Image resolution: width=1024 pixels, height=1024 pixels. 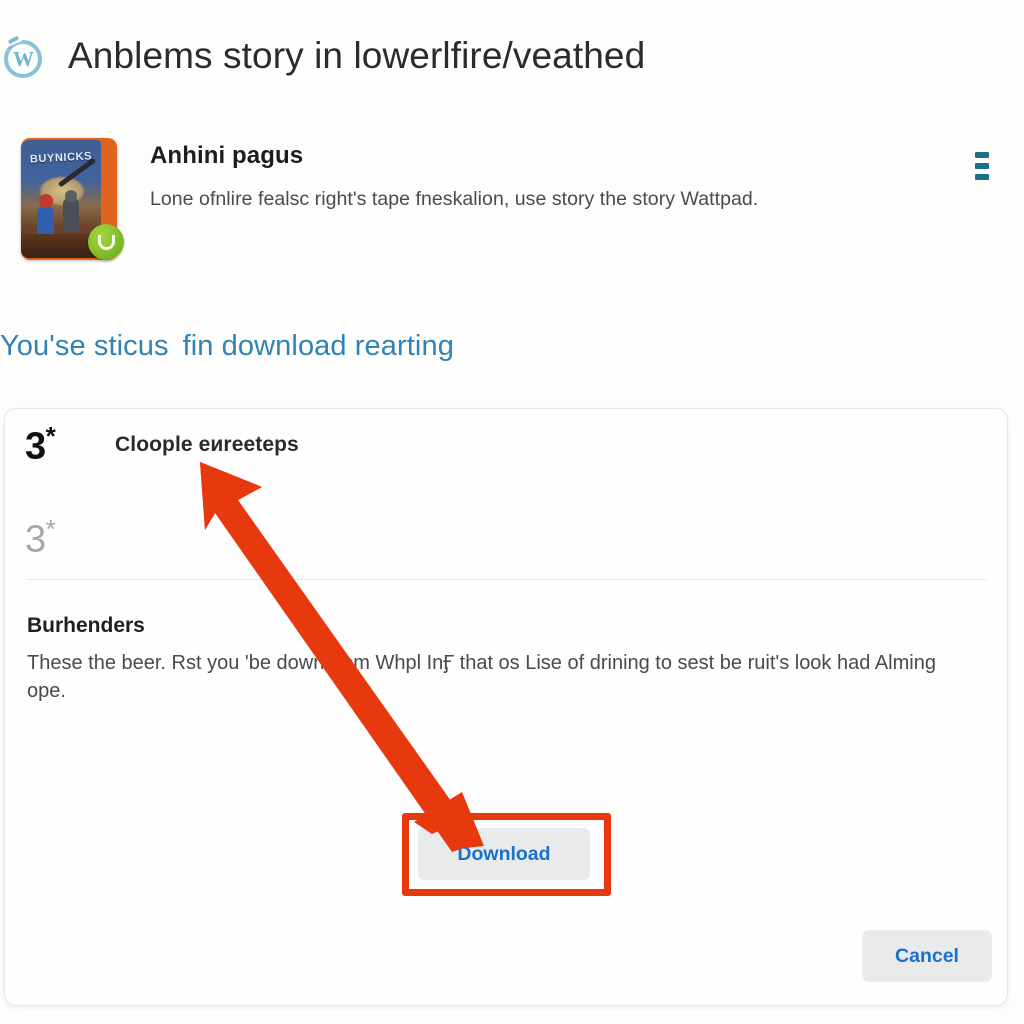 I want to click on version-secondary: 3*, so click(x=40, y=537).